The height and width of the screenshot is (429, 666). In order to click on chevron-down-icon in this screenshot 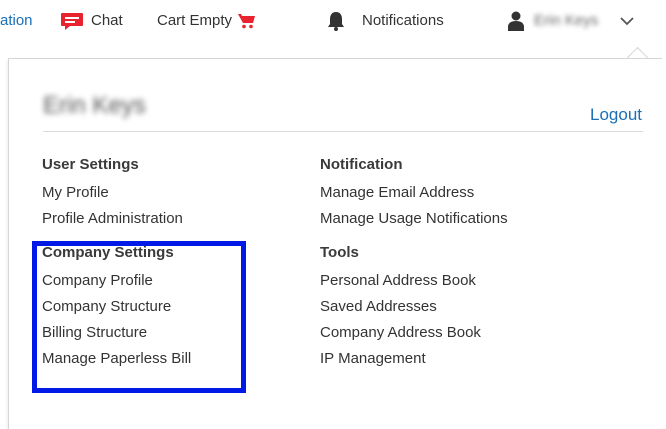, I will do `click(627, 21)`.